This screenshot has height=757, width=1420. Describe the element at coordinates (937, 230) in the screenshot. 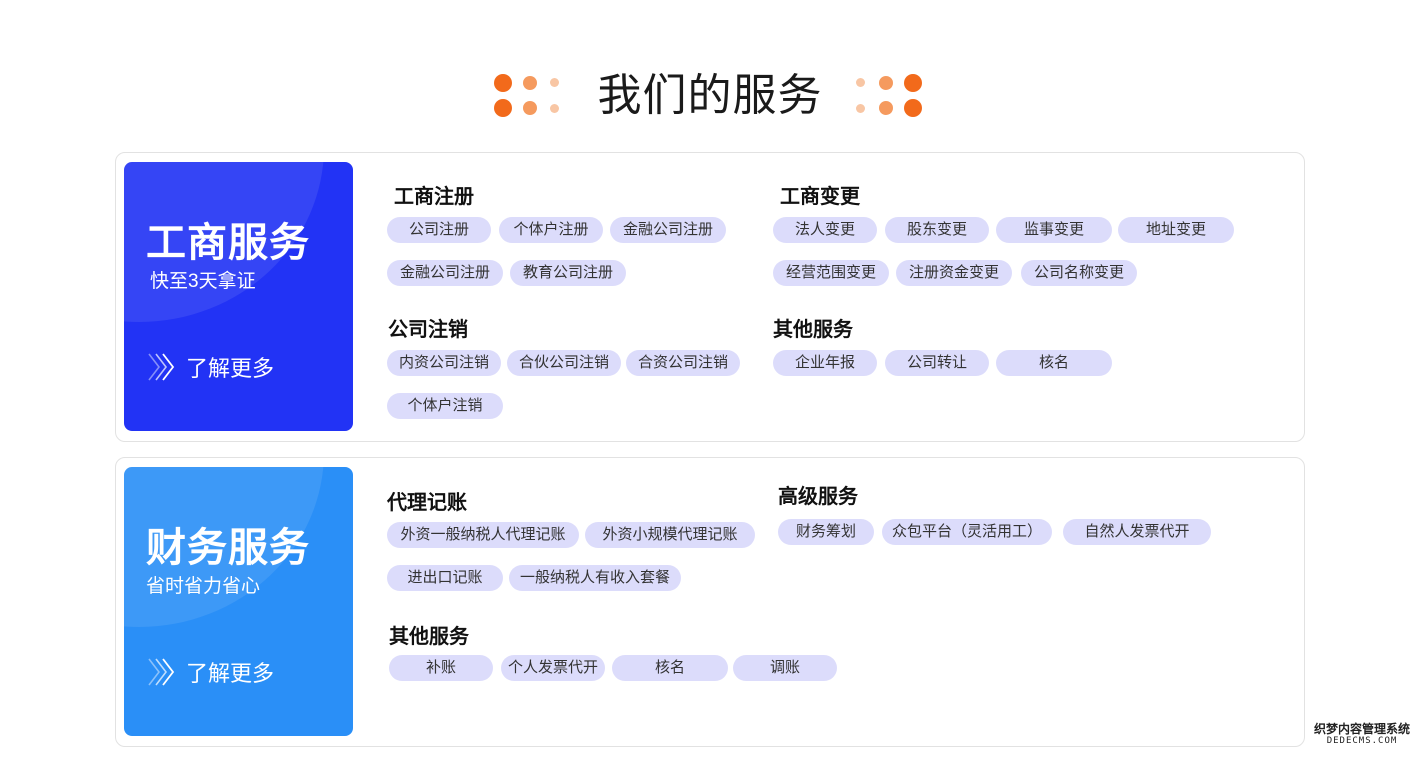

I see `service-tag: 股东变更` at that location.